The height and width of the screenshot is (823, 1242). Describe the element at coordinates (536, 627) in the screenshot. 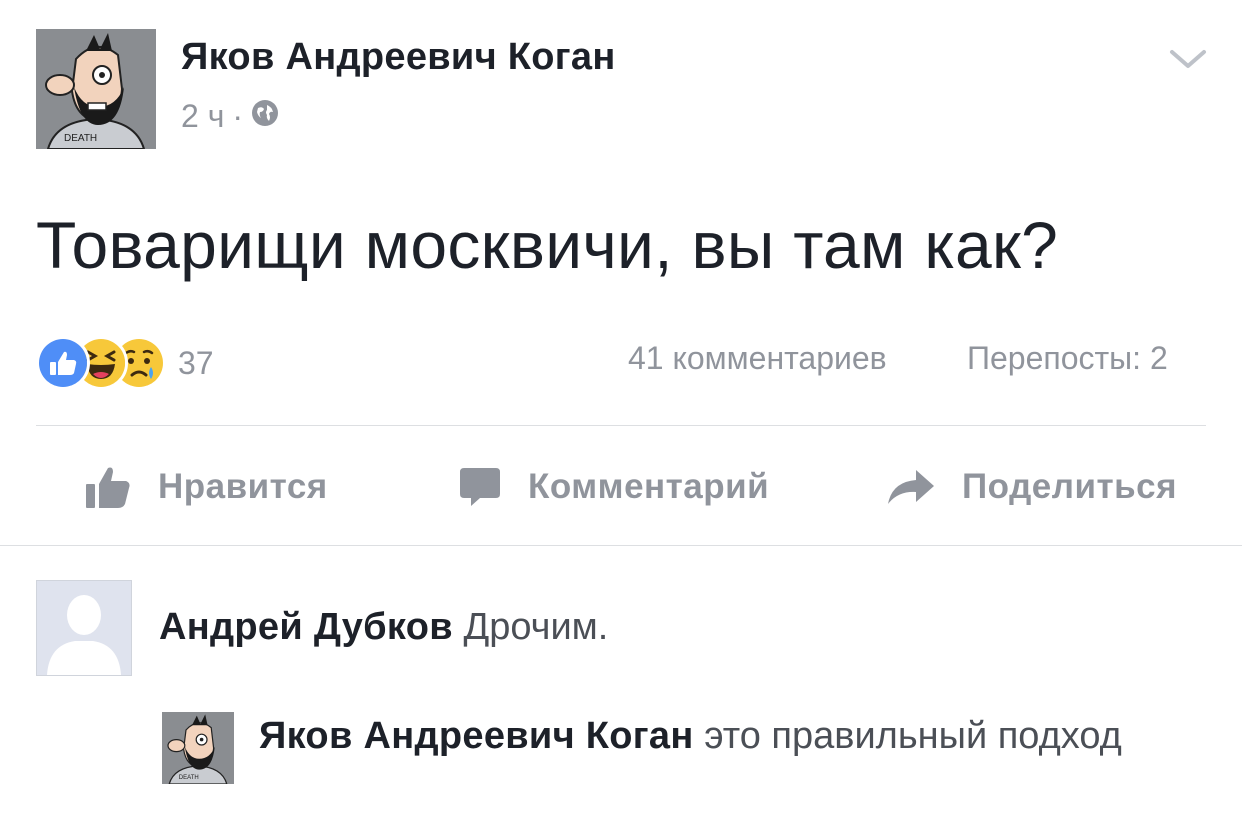

I see `comment-text: Дрочим.` at that location.